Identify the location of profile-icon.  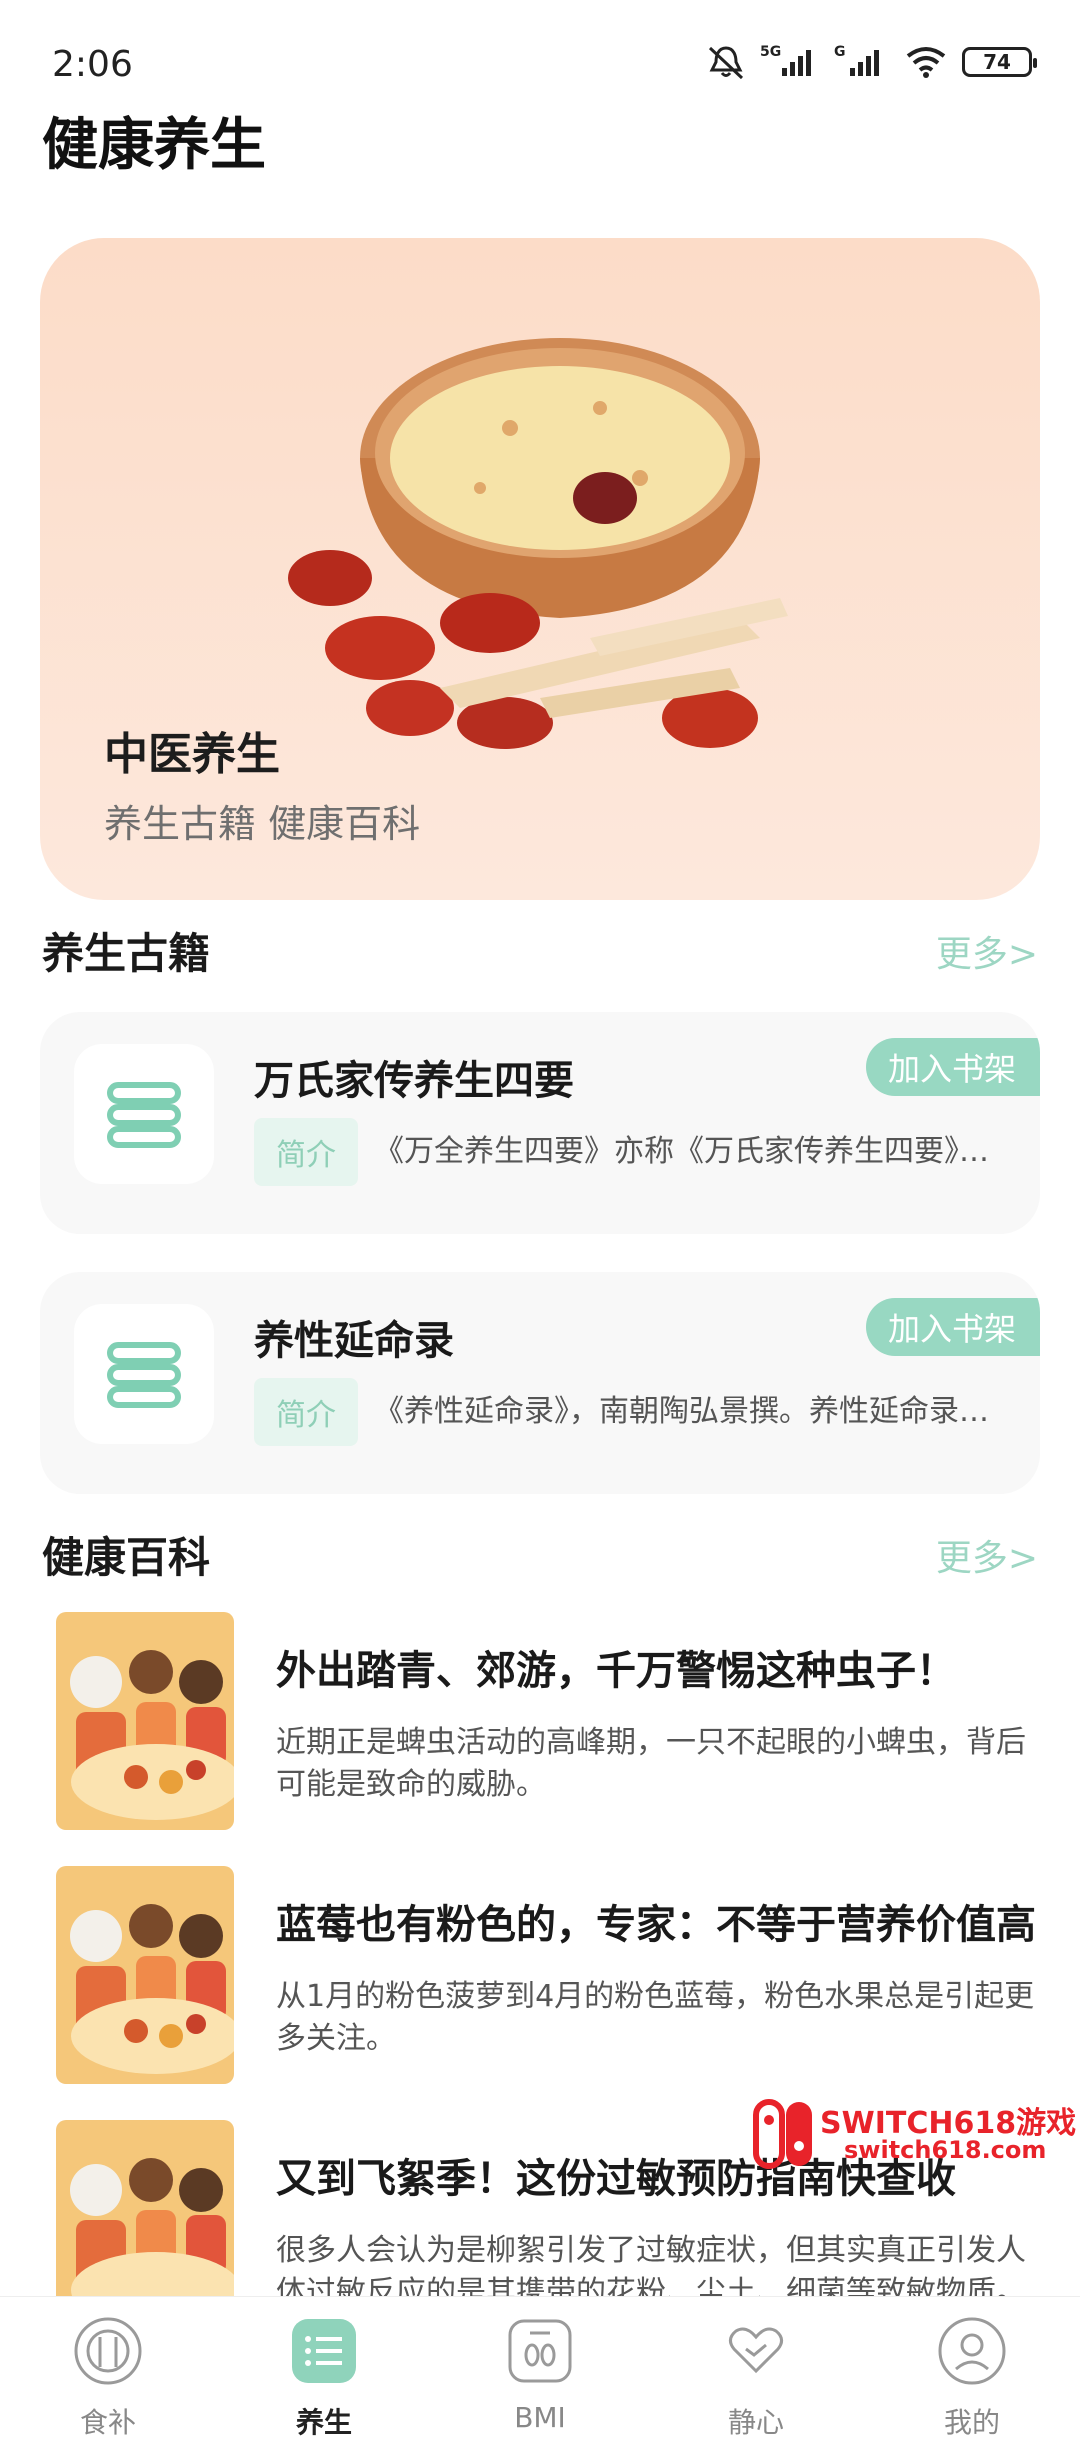
(972, 2351).